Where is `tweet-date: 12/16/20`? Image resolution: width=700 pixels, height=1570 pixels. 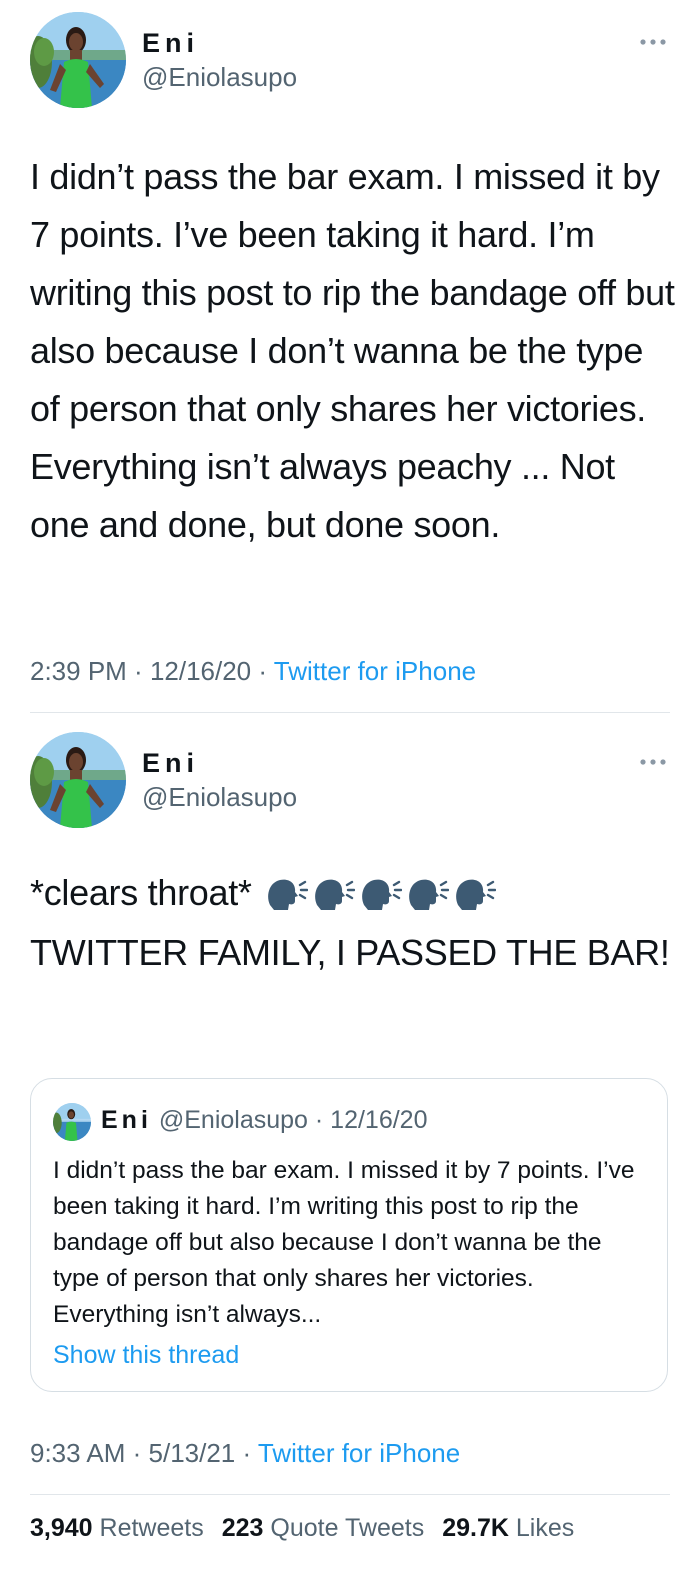 tweet-date: 12/16/20 is located at coordinates (200, 671).